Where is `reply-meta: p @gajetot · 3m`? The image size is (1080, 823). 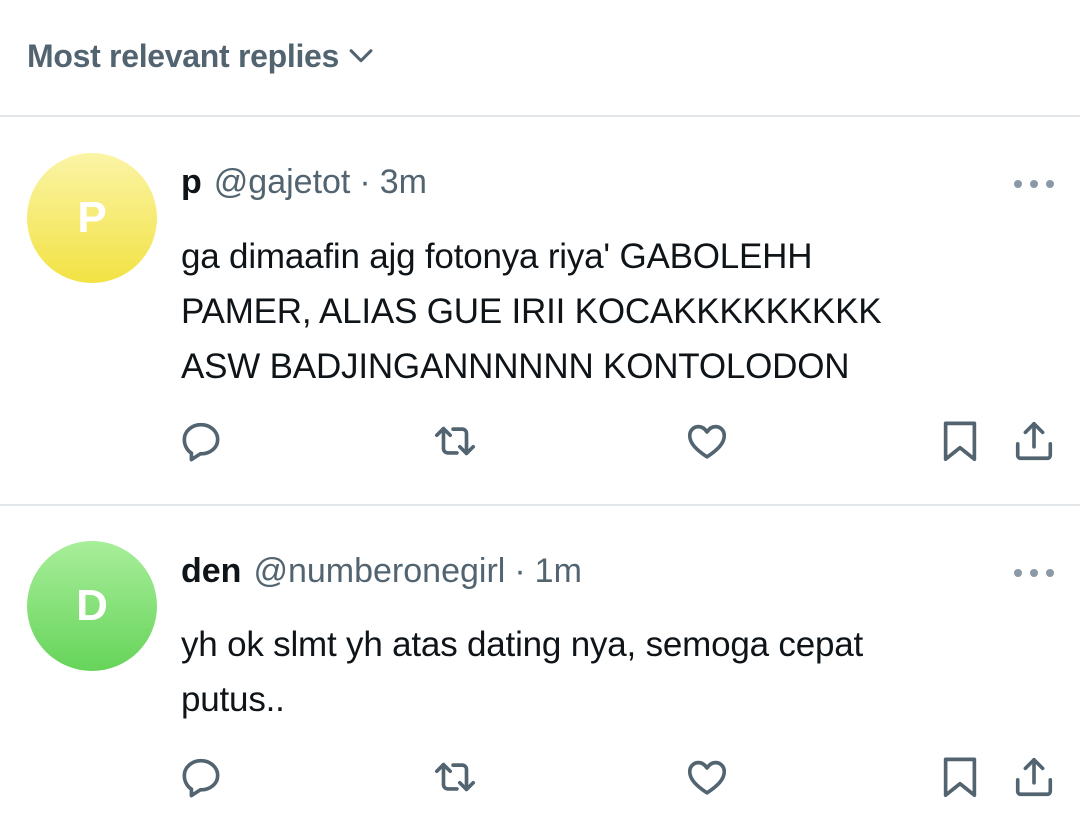
reply-meta: p @gajetot · 3m is located at coordinates (304, 185).